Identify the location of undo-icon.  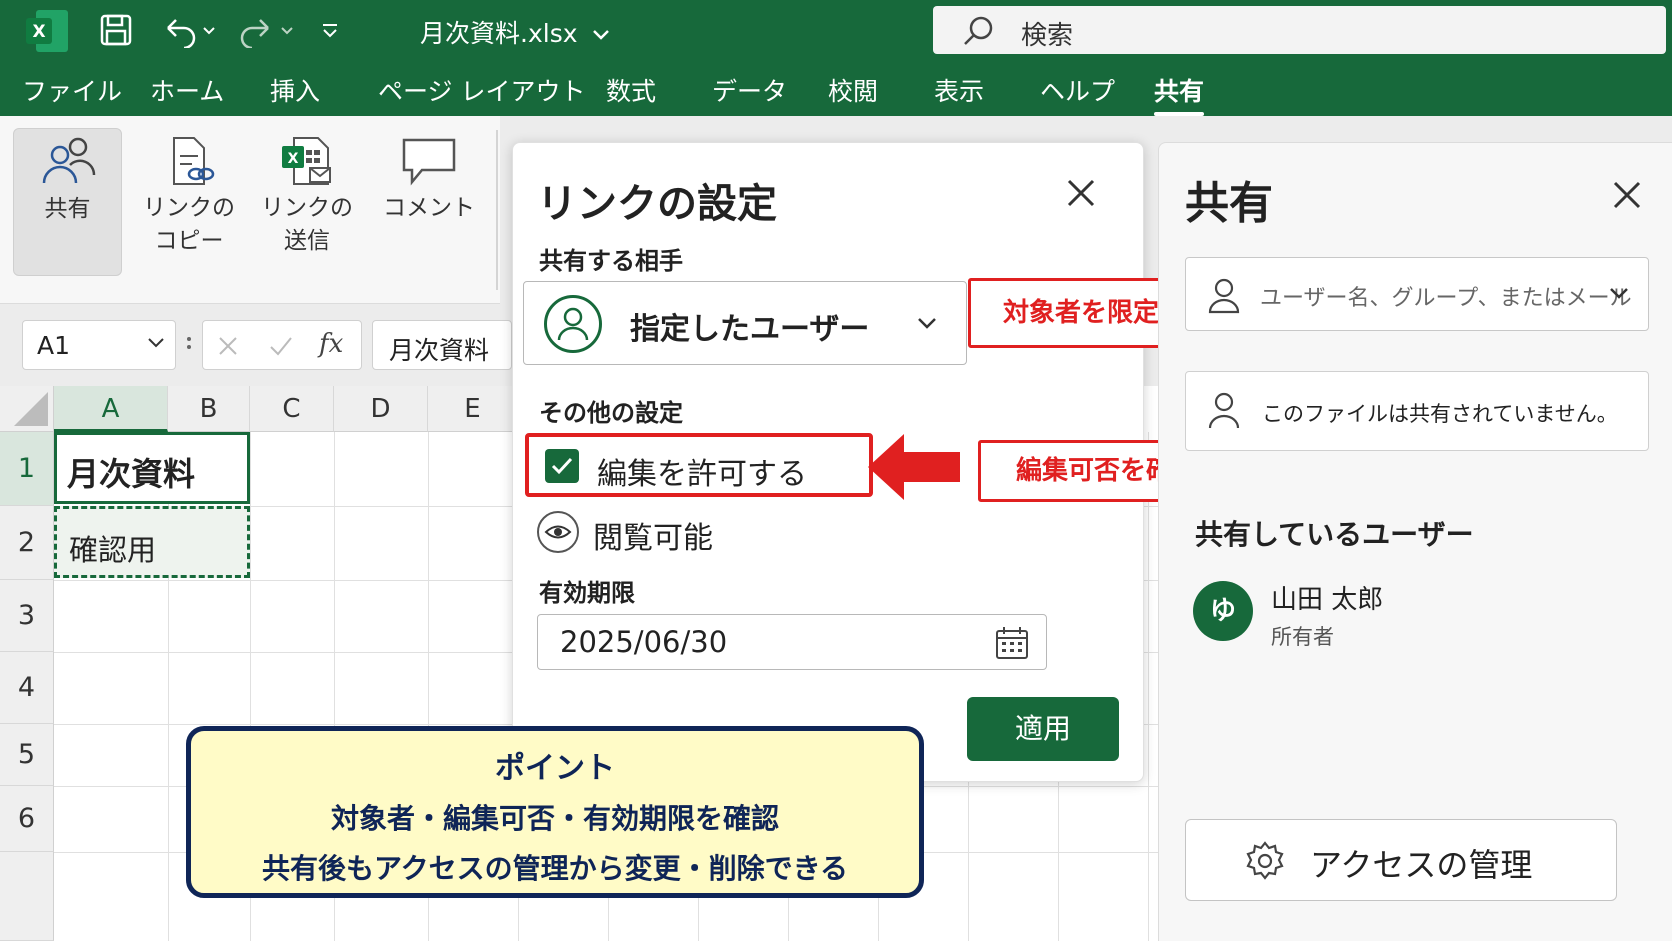
(190, 30).